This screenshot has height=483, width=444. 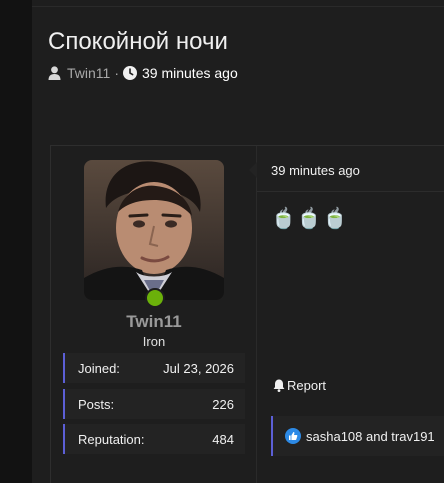 What do you see at coordinates (130, 73) in the screenshot?
I see `clock-icon` at bounding box center [130, 73].